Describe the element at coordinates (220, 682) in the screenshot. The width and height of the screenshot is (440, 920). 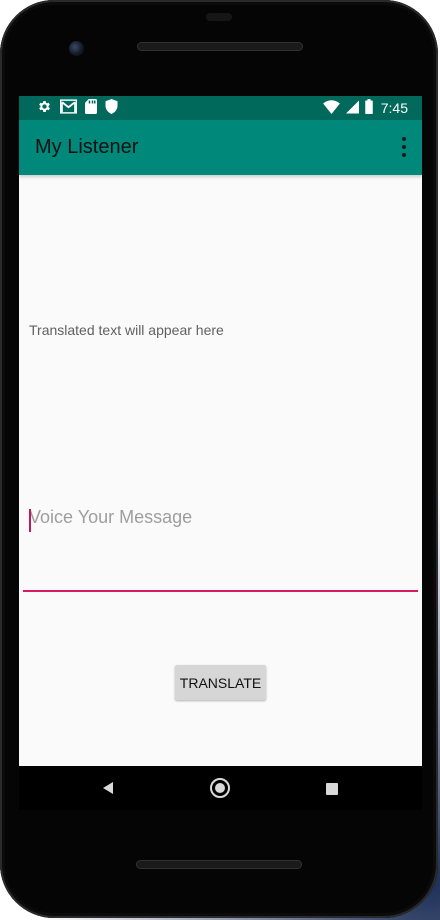
I see `translate-button: TRANSLATE` at that location.